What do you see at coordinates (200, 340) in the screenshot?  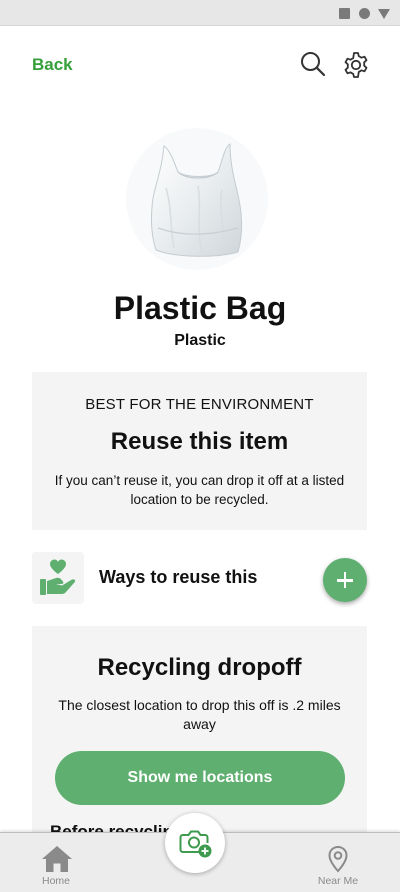 I see `item-category: Plastic` at bounding box center [200, 340].